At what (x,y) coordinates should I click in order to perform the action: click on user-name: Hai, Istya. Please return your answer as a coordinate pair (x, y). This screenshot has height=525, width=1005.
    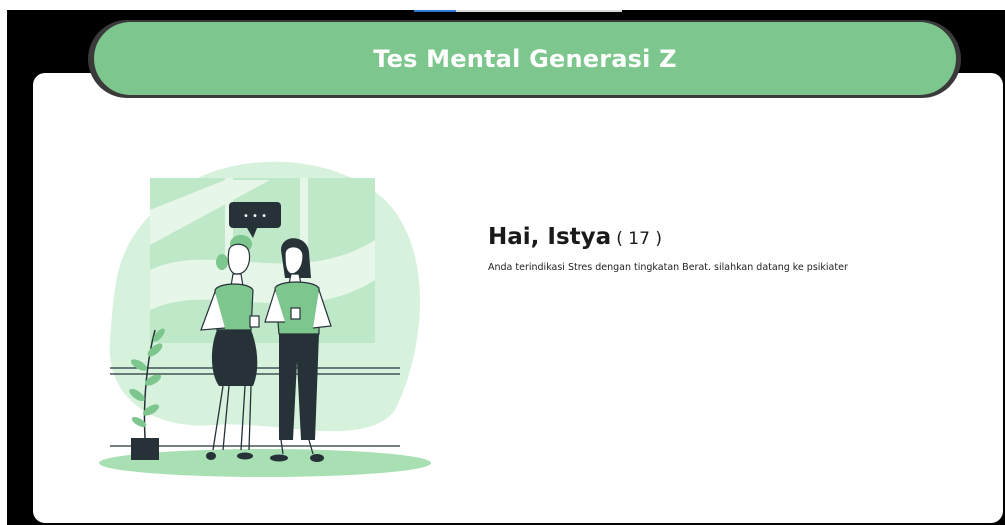
    Looking at the image, I should click on (550, 237).